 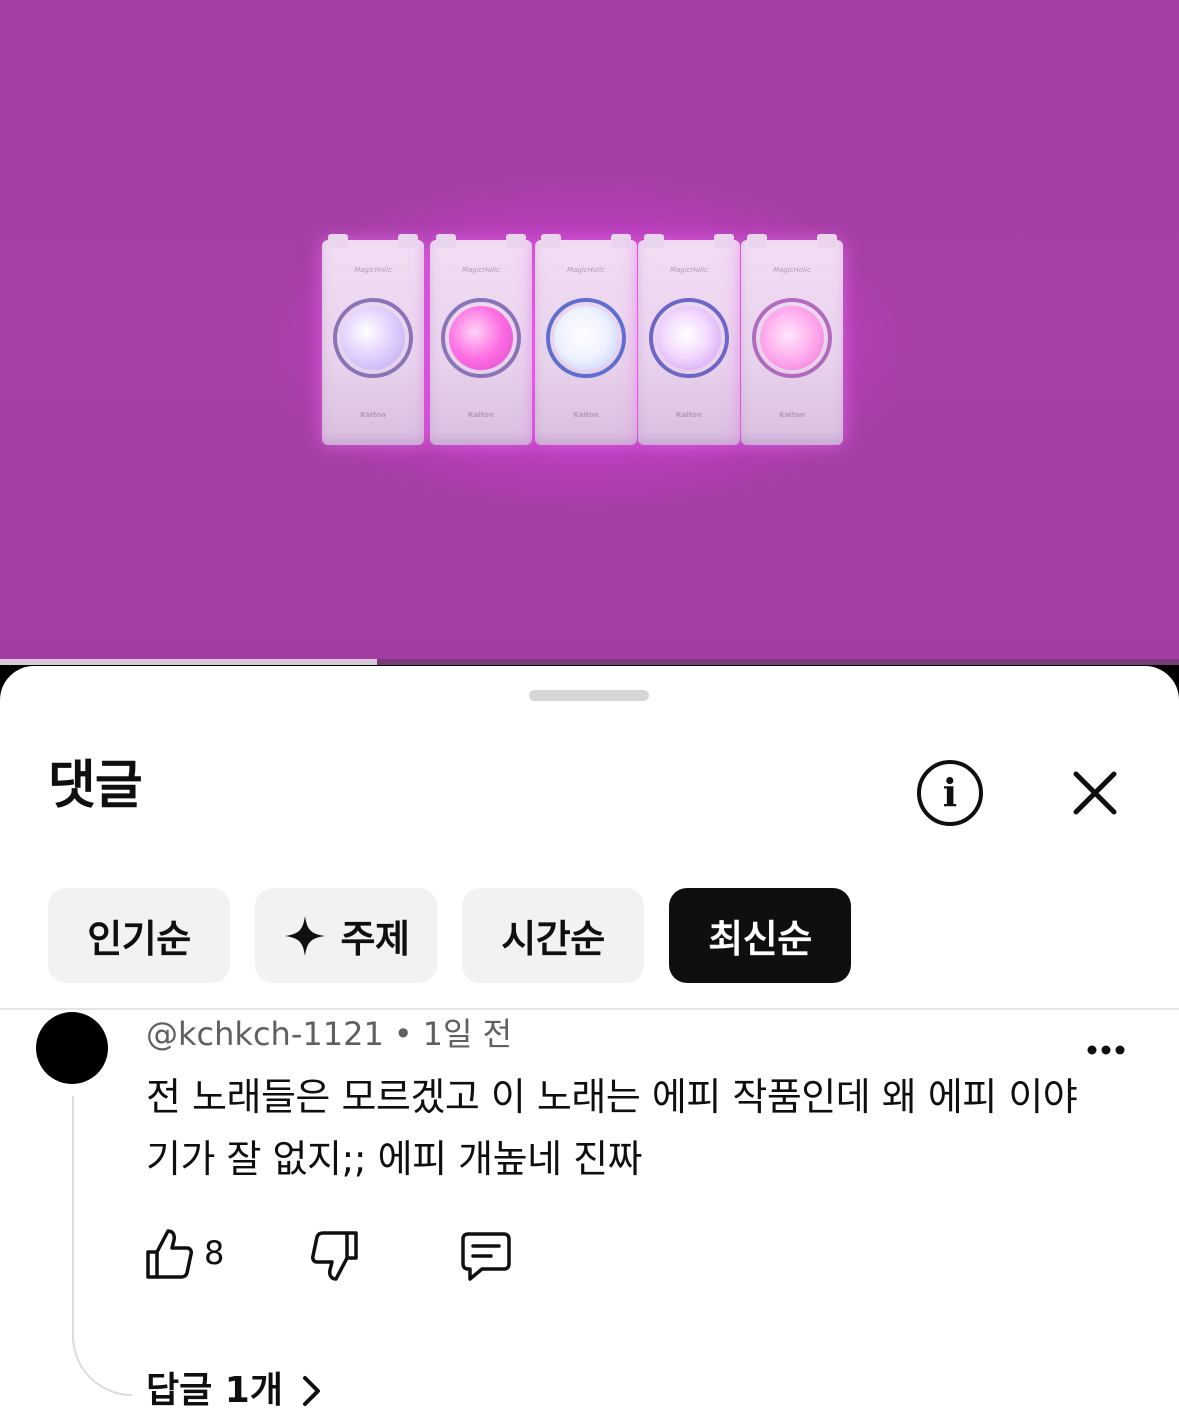 I want to click on thumbs-up-icon, so click(x=168, y=1254).